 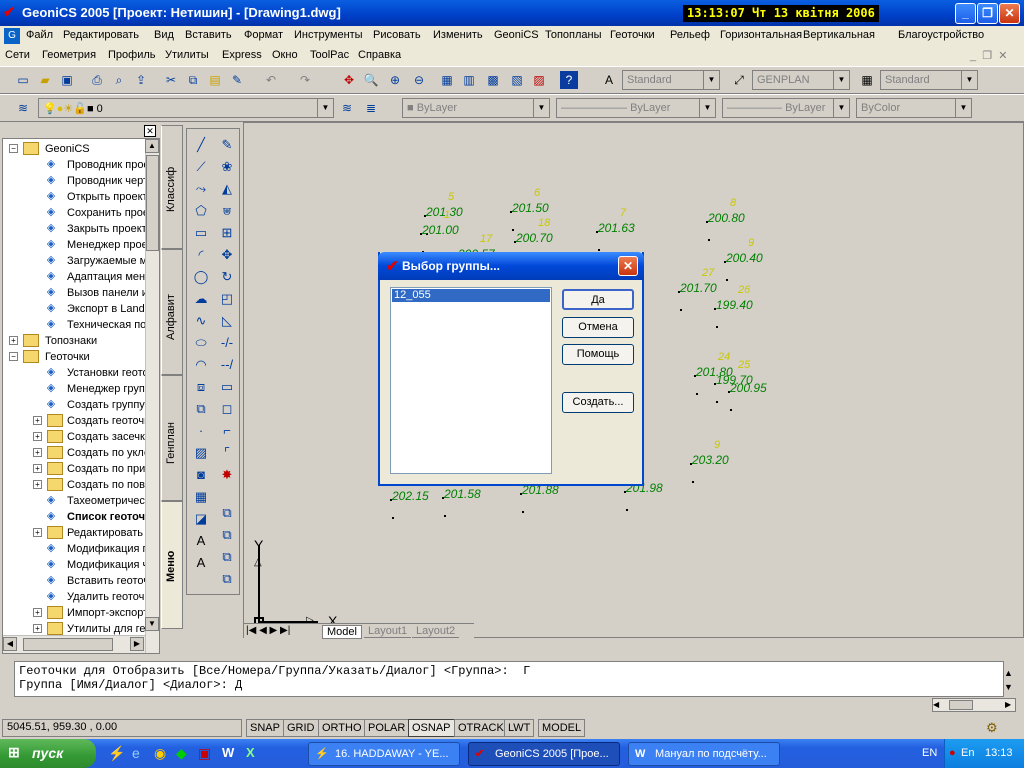 What do you see at coordinates (242, 55) in the screenshot?
I see `menu2-item: Express` at bounding box center [242, 55].